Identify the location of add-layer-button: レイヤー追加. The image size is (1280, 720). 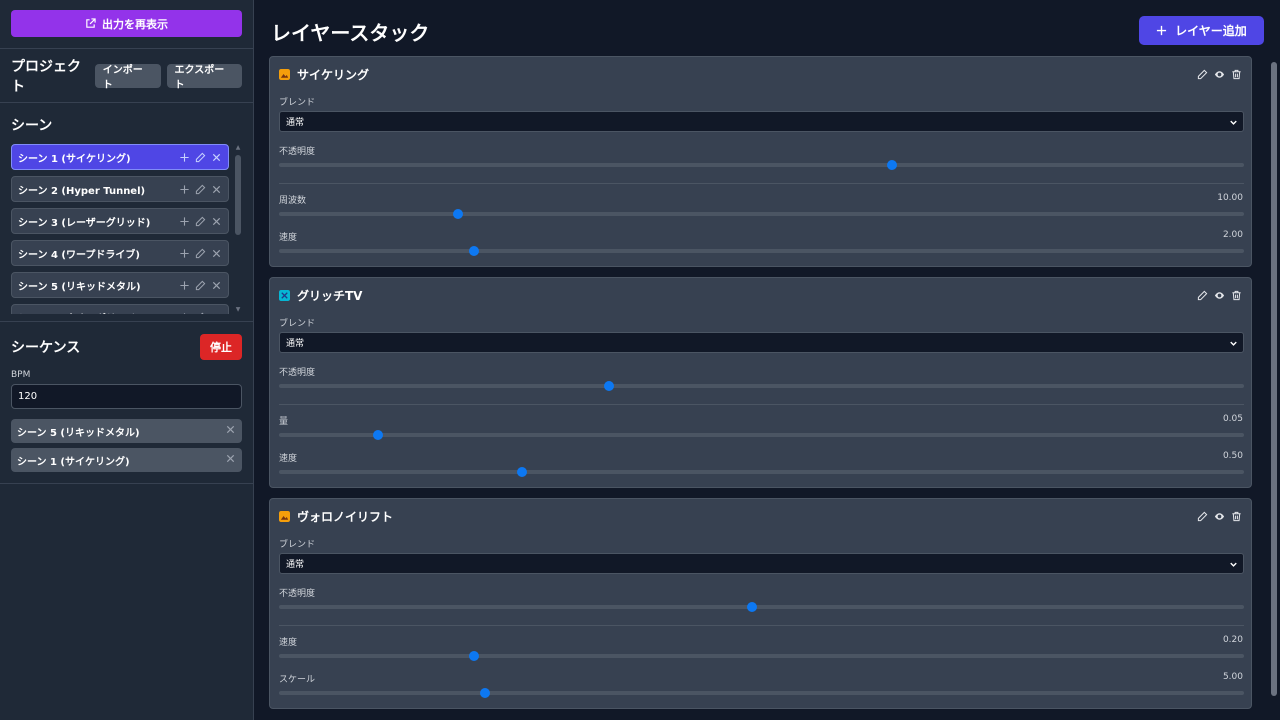
(1201, 30).